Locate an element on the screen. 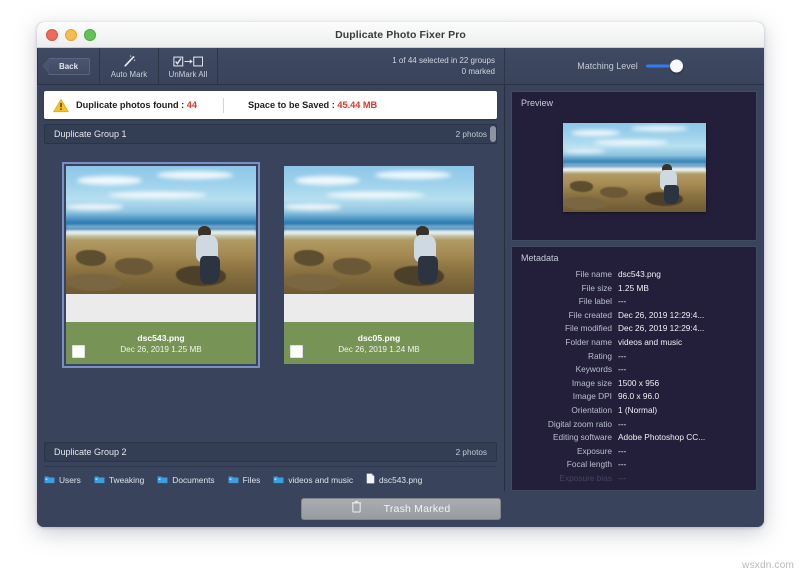 This screenshot has height=575, width=800. photo-card-pad is located at coordinates (379, 308).